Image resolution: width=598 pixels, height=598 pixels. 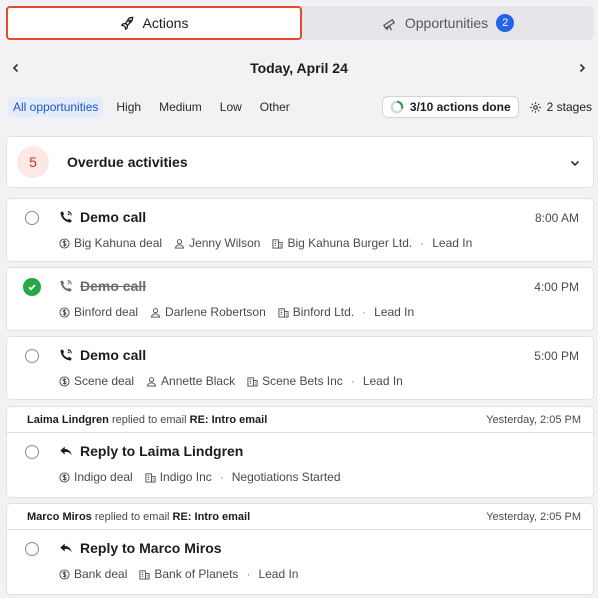 What do you see at coordinates (127, 162) in the screenshot?
I see `overdue-label: Overdue activities` at bounding box center [127, 162].